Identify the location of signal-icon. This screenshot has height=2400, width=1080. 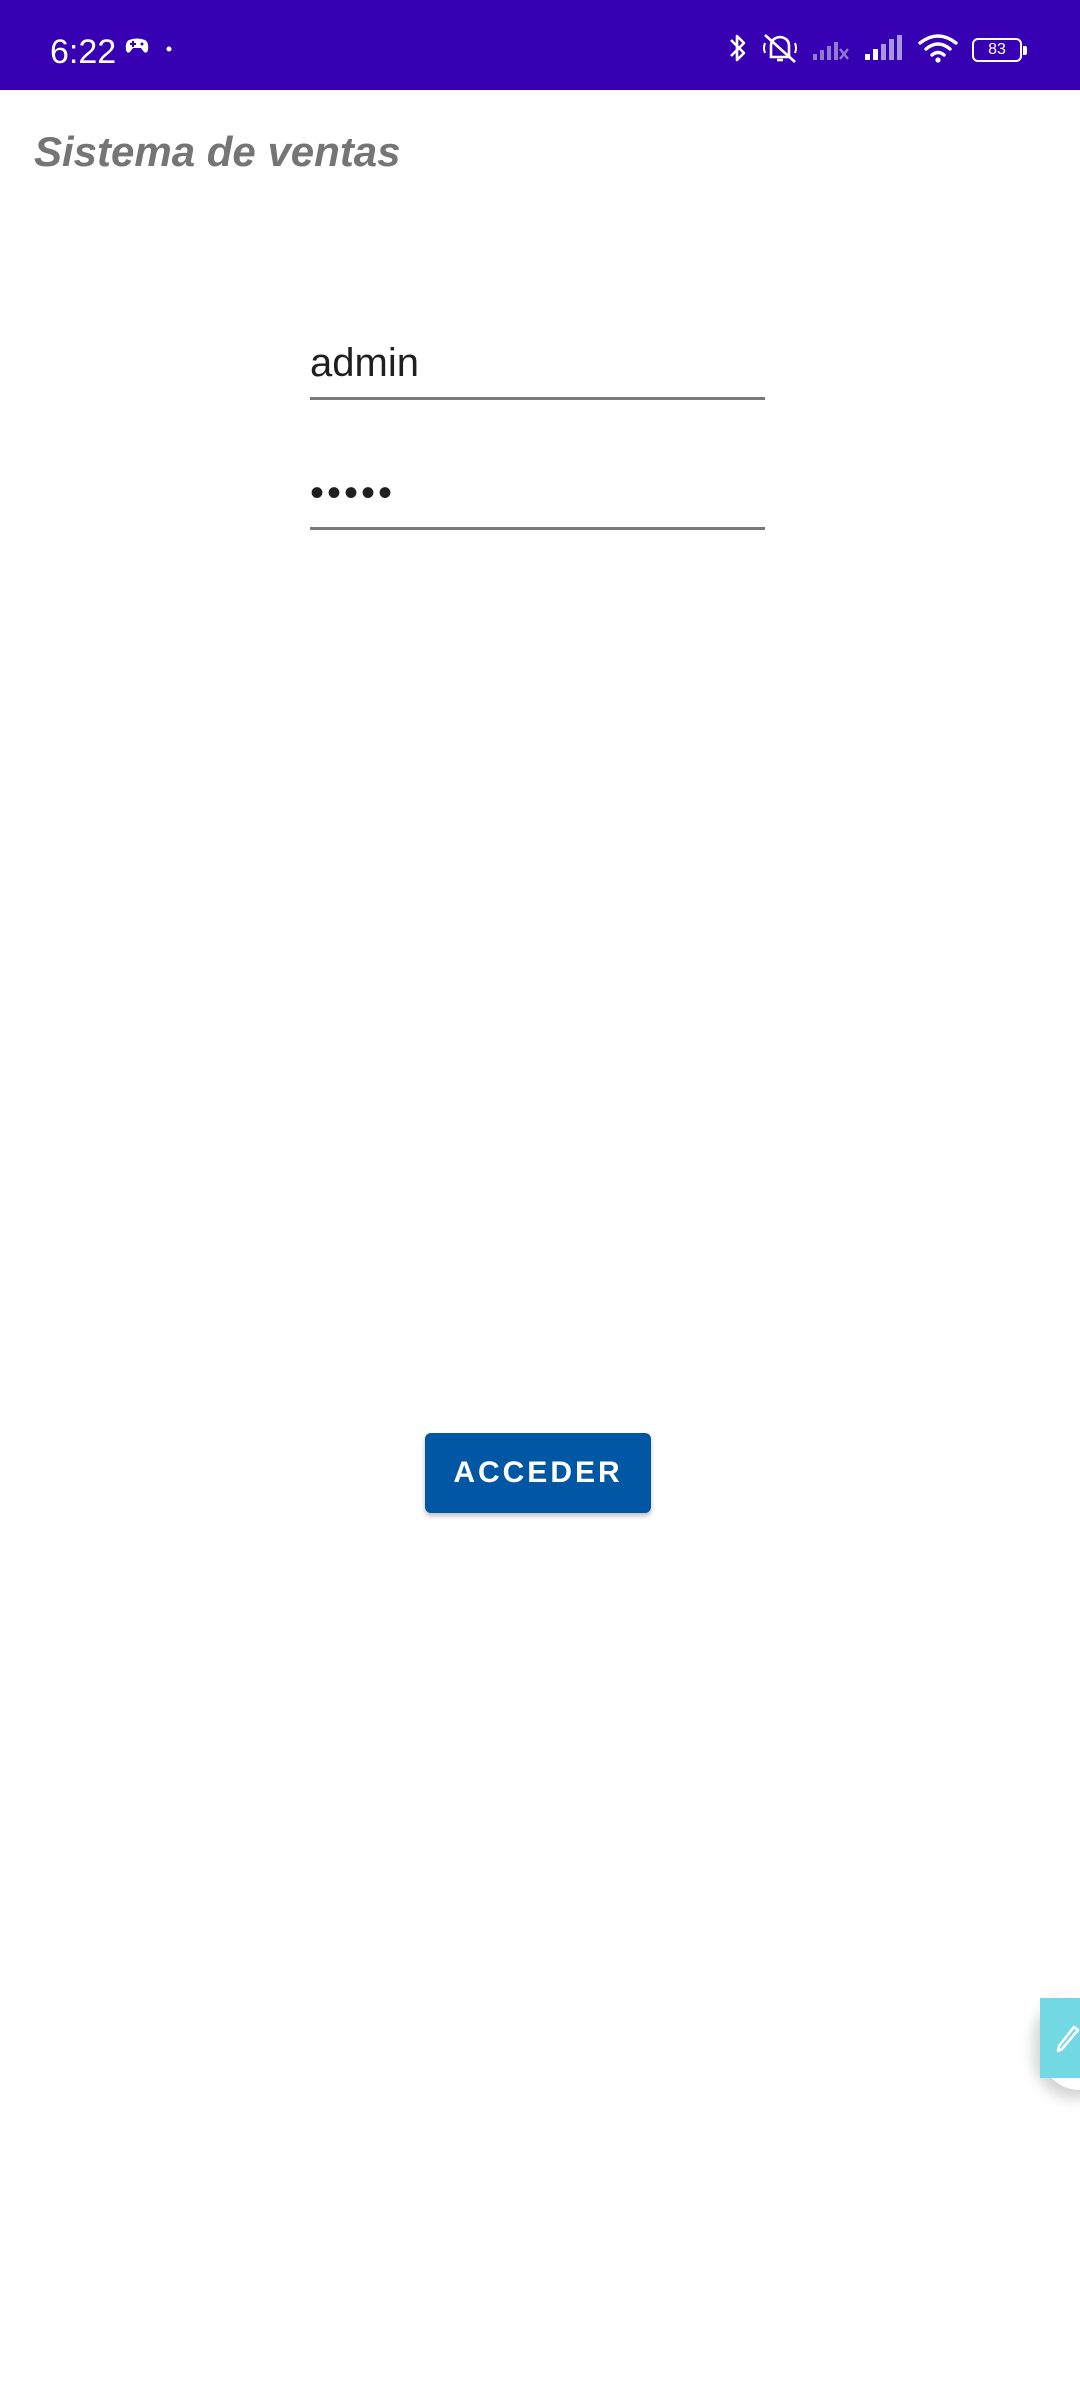
(884, 50).